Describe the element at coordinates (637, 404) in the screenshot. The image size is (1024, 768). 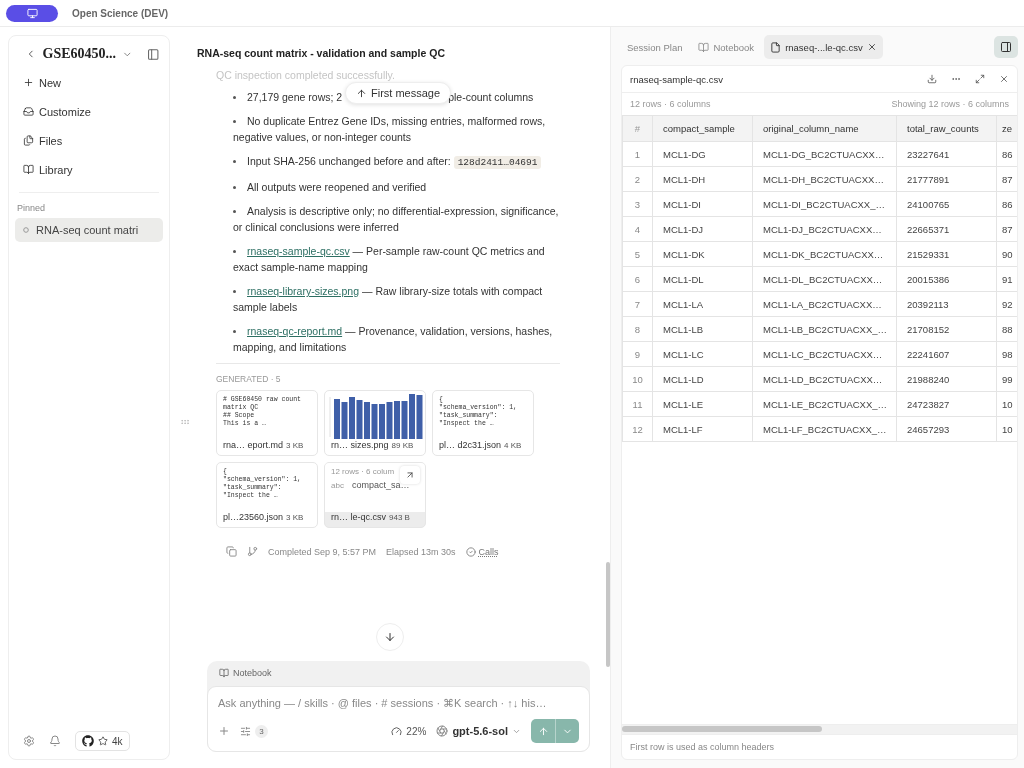
I see `table-cell: 11` at that location.